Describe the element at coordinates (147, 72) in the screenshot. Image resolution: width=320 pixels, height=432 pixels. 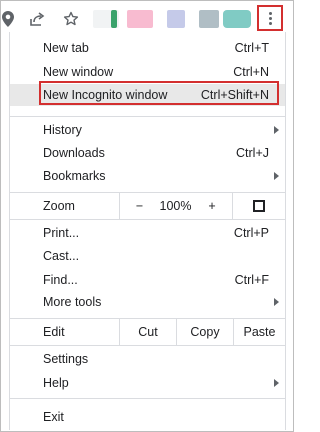
I see `menu-item-new-window: New window Ctrl+N` at that location.